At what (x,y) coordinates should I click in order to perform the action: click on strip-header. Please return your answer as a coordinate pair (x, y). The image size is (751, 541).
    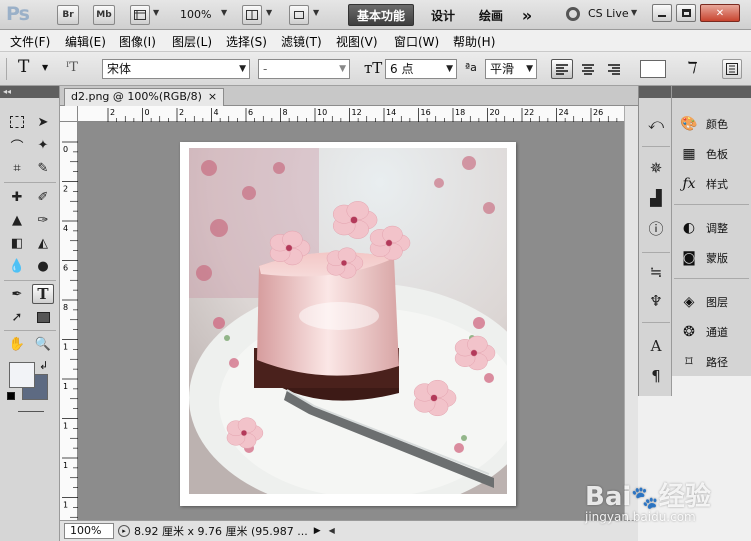
    Looking at the image, I should click on (655, 92).